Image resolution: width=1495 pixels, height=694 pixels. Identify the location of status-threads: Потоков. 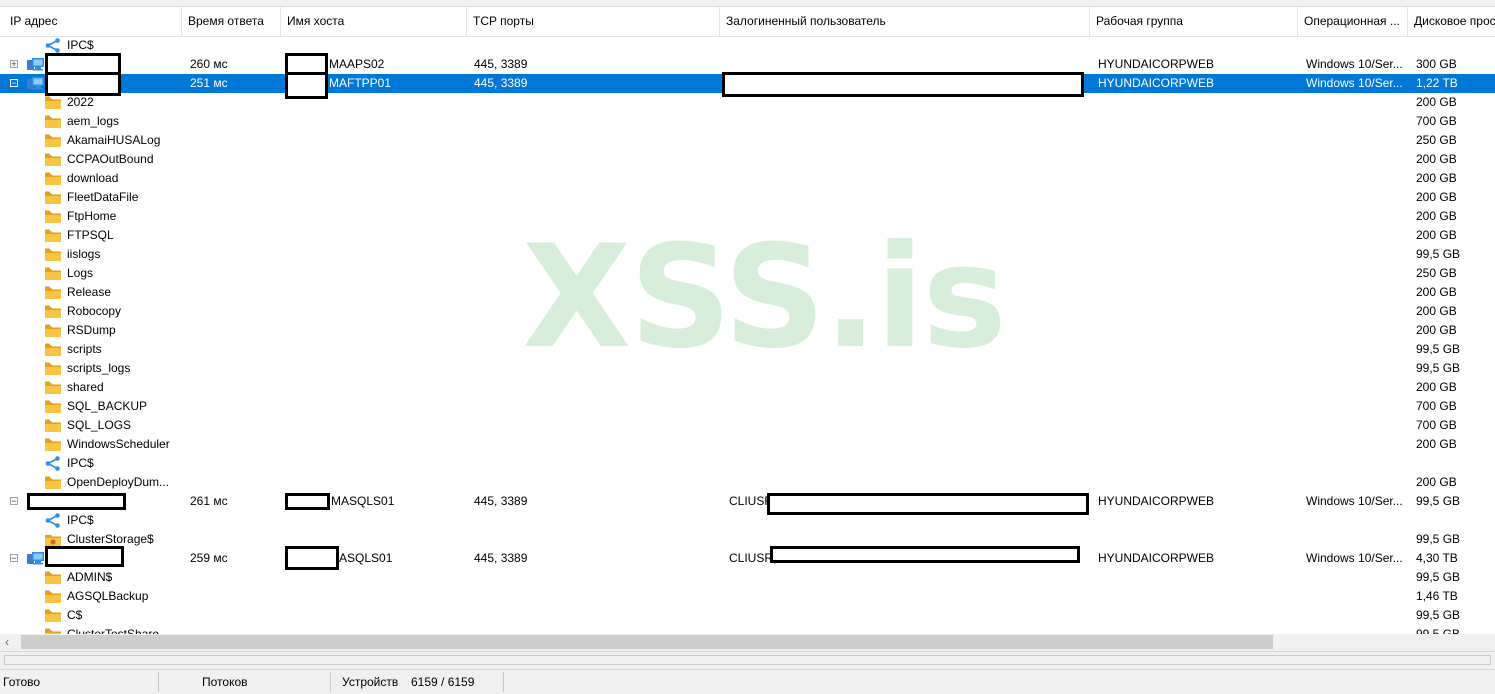
(225, 682).